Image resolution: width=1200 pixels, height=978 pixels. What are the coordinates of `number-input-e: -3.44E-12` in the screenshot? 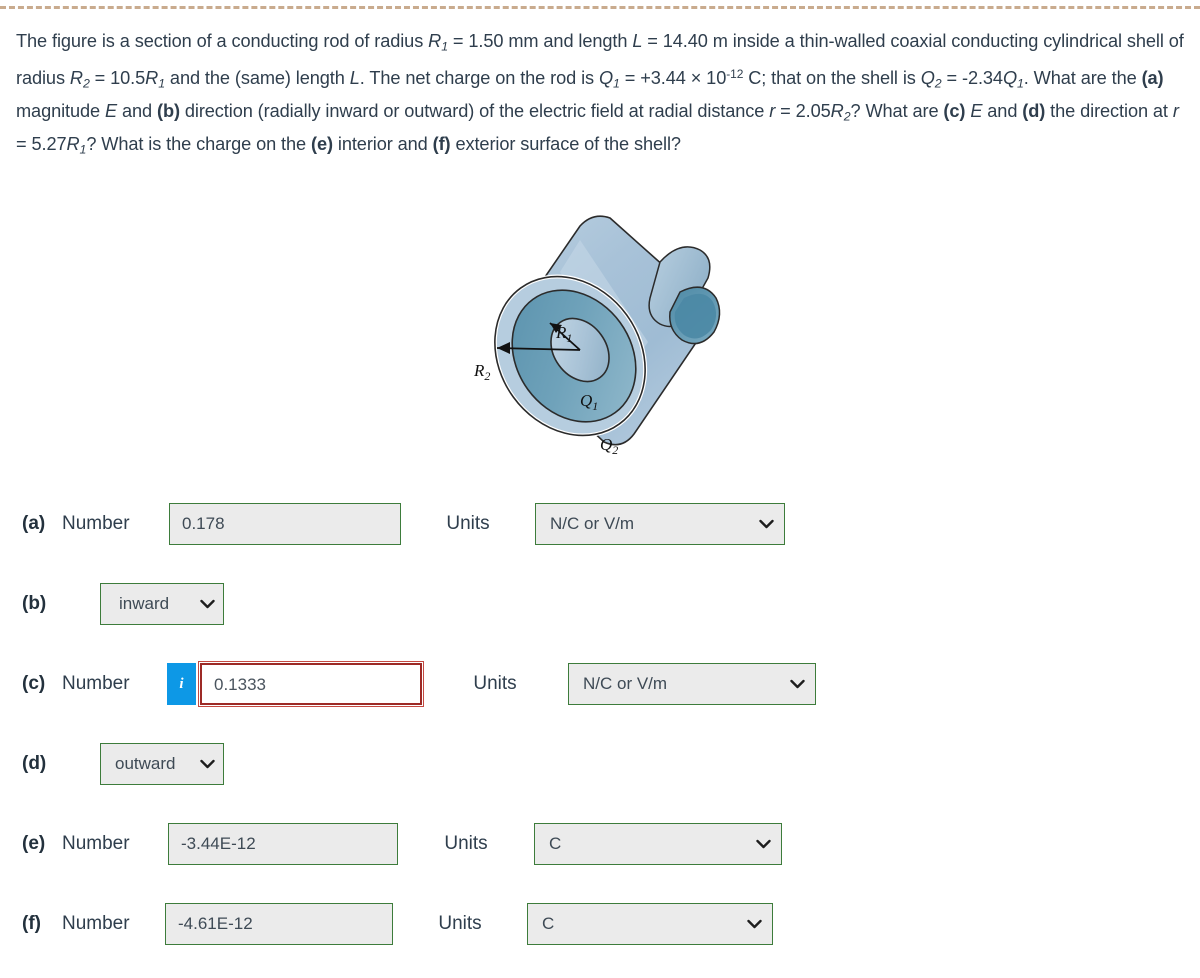 It's located at (283, 844).